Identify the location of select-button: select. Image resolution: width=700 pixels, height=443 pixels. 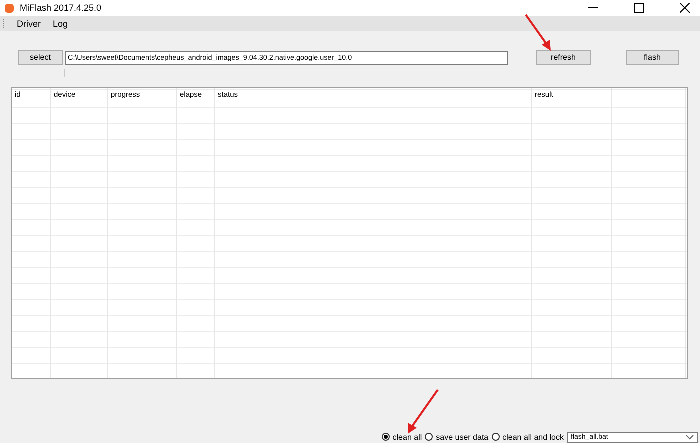
(40, 57).